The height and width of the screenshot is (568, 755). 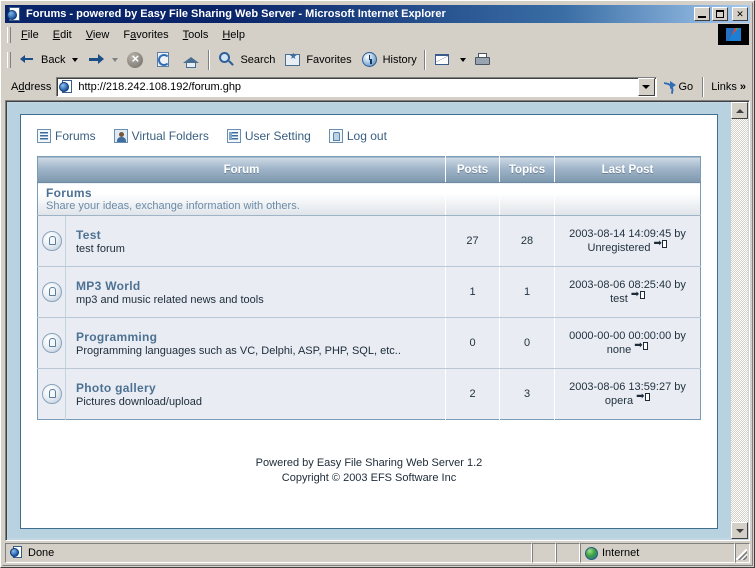 I want to click on forum-link: Photo gallery, so click(x=260, y=388).